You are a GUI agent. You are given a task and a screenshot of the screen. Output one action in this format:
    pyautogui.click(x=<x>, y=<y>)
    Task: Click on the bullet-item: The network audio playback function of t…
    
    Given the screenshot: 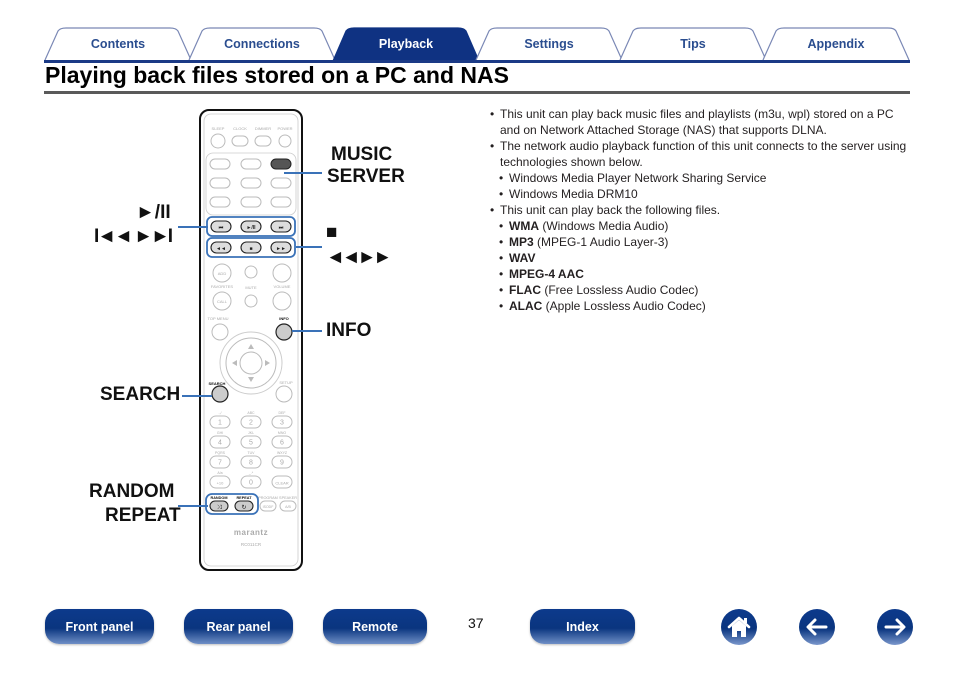 What is the action you would take?
    pyautogui.click(x=702, y=154)
    